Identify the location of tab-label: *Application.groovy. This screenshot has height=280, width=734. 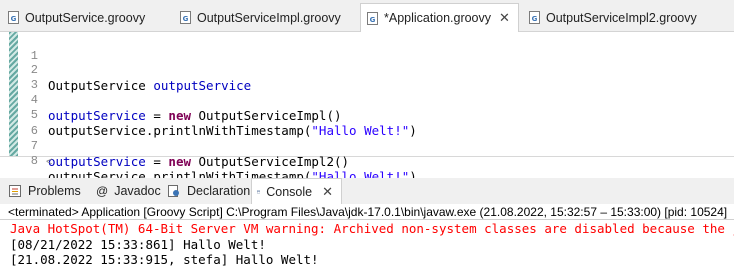
(438, 18).